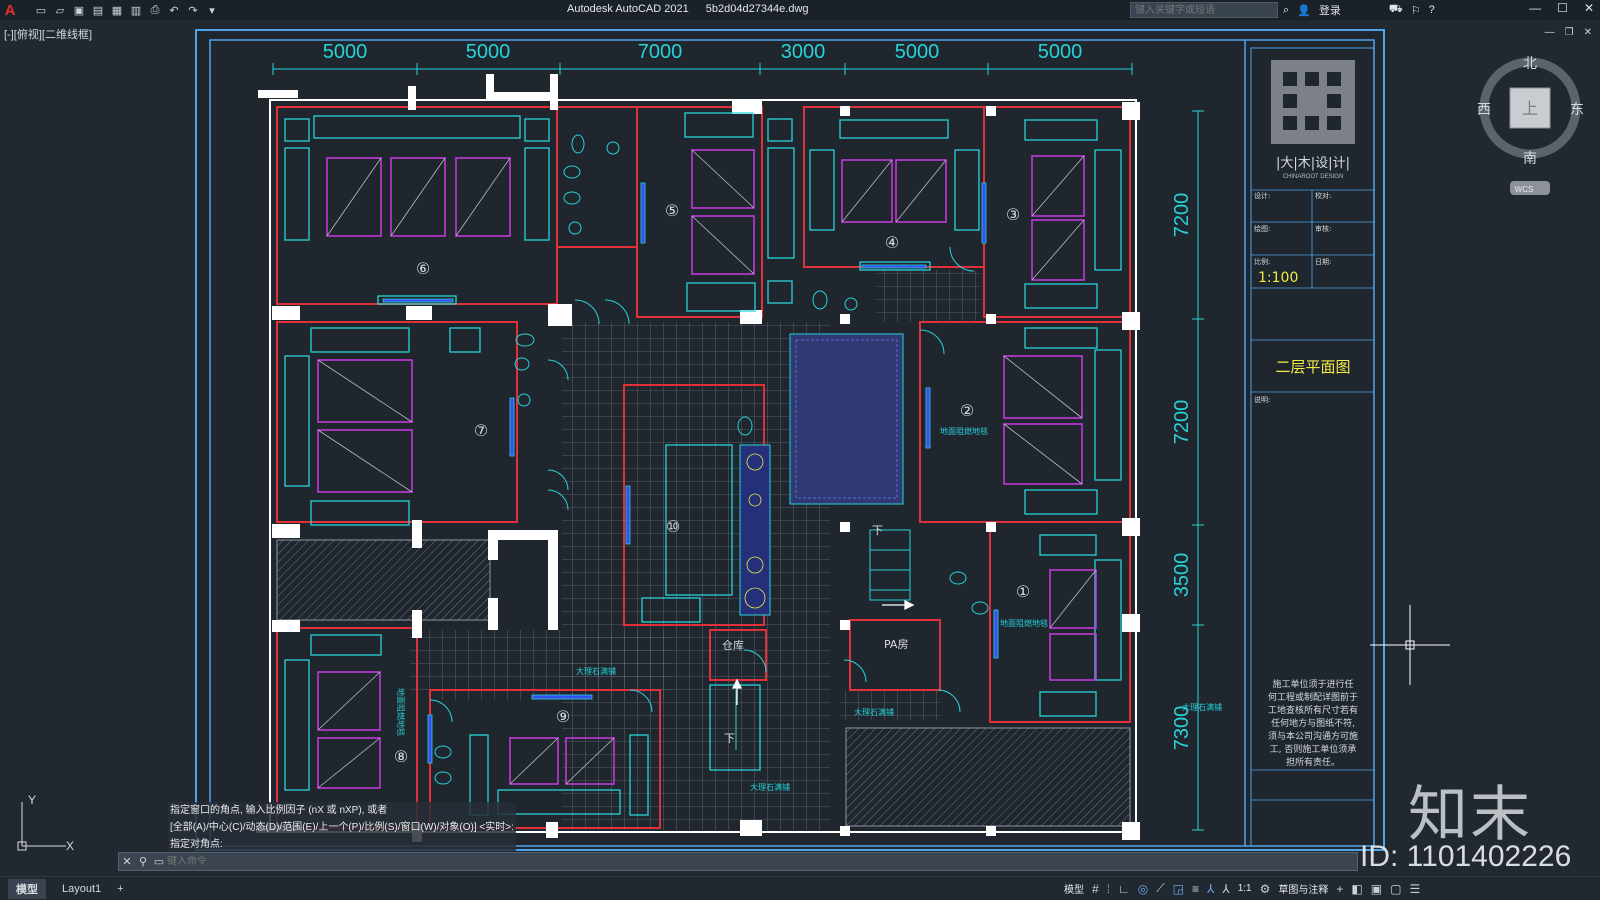  Describe the element at coordinates (1396, 10) in the screenshot. I see `cart-icon: ⛟` at that location.